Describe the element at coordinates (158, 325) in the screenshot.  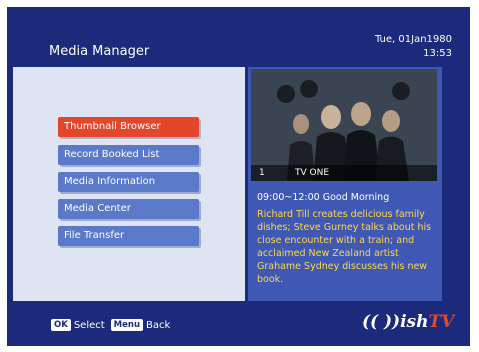
I see `menu-hint-label: Back` at that location.